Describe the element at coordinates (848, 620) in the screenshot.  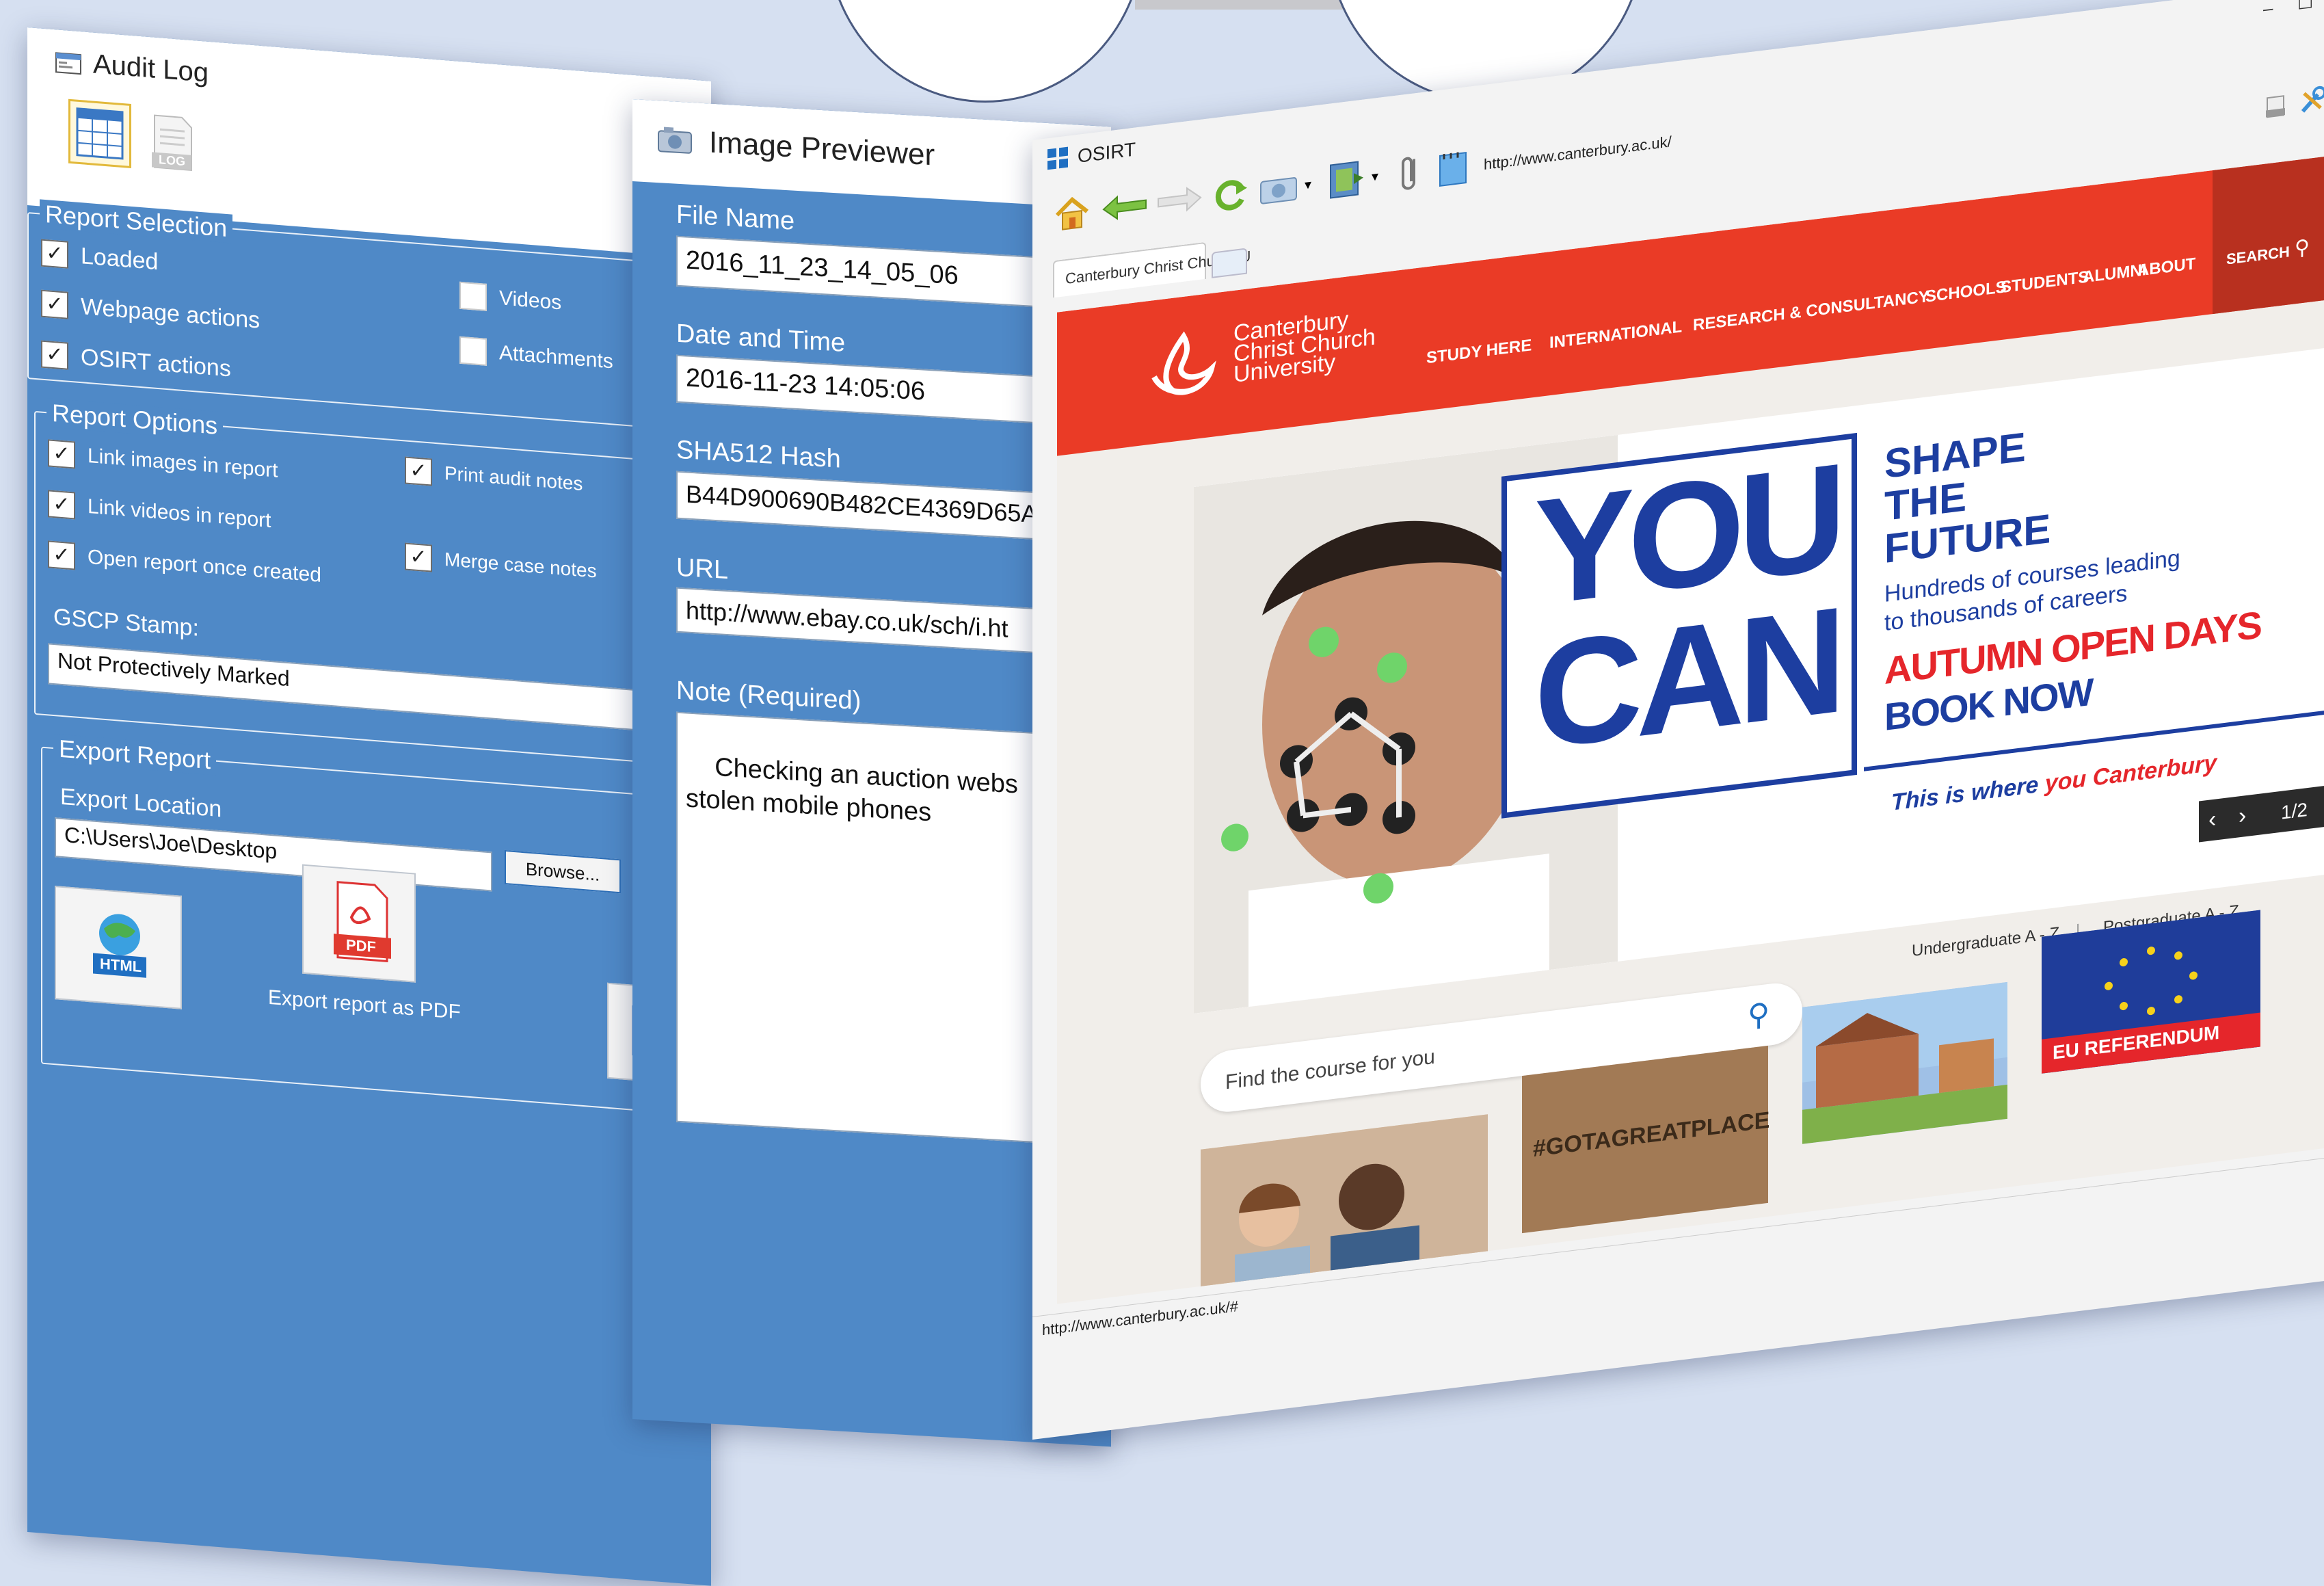
I see `url-value: http://www.ebay.co.uk/sch/i.ht` at that location.